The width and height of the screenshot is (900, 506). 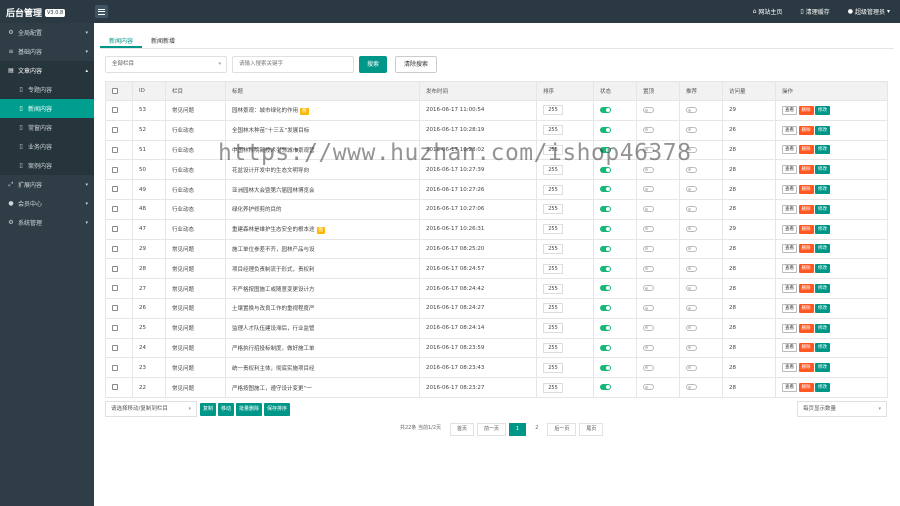 What do you see at coordinates (273, 191) in the screenshot?
I see `row-title: 亚洲园林大会暨第六届园林博览会` at bounding box center [273, 191].